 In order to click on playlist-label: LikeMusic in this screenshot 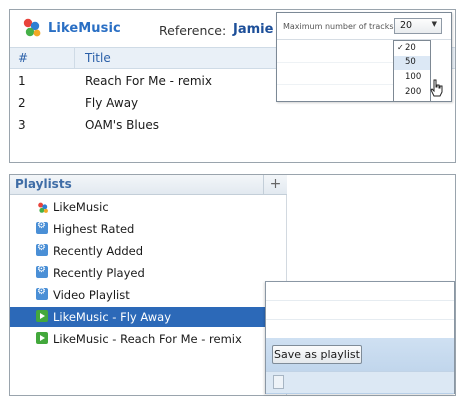, I will do `click(81, 207)`.